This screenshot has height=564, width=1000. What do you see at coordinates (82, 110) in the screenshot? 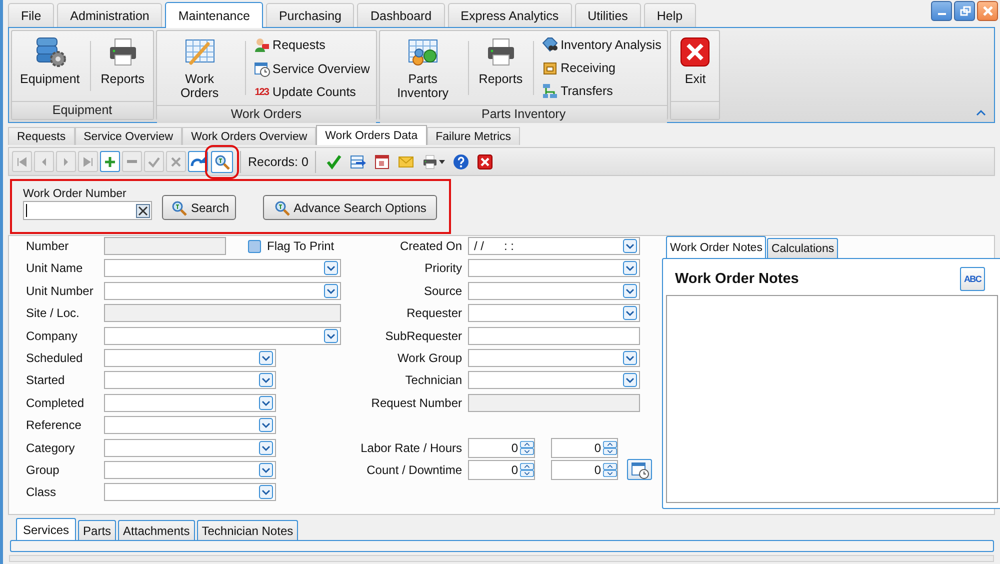
I see `group-caption: Equipment` at bounding box center [82, 110].